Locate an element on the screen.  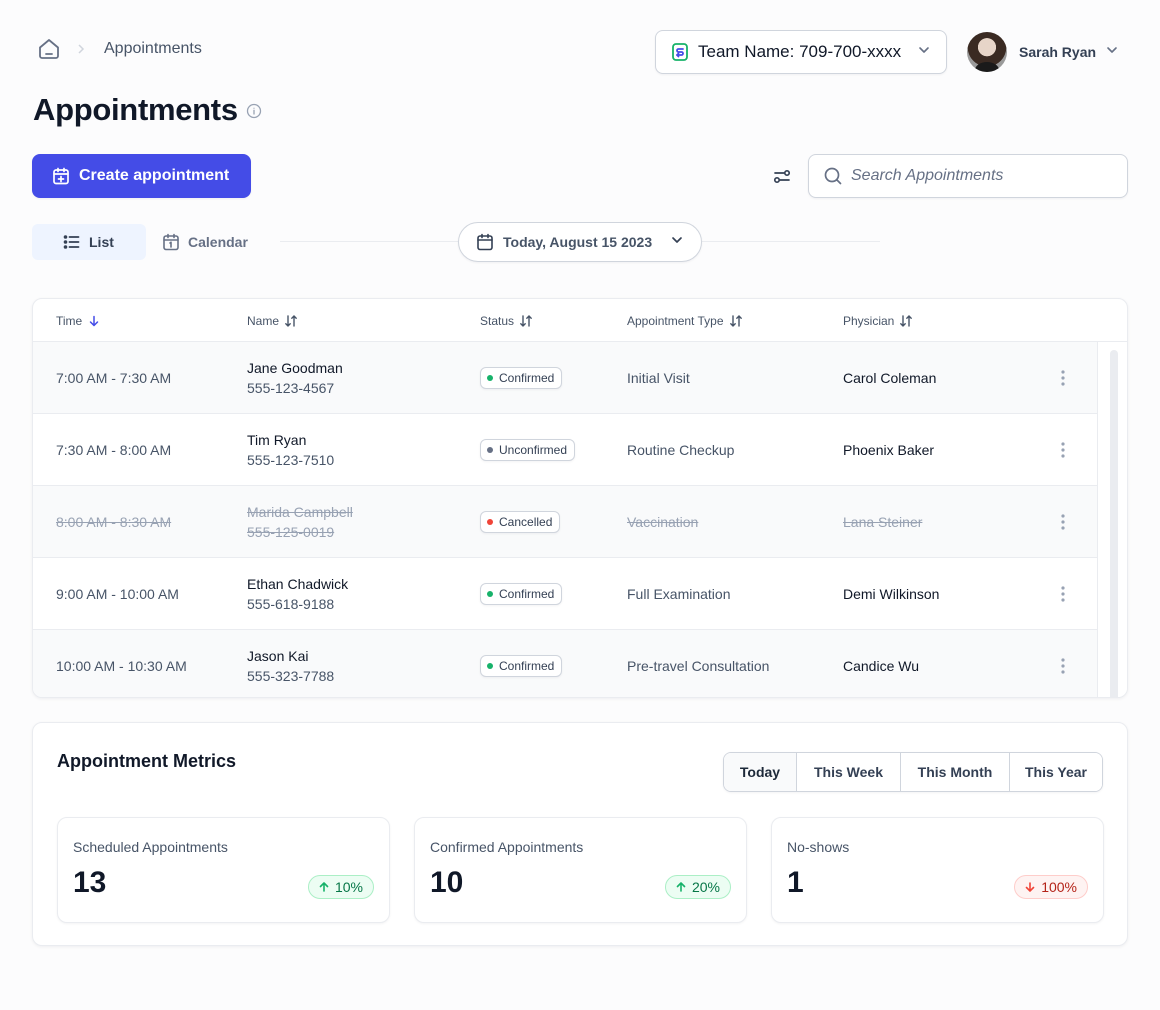
tab-calendar: Calendar is located at coordinates (205, 242).